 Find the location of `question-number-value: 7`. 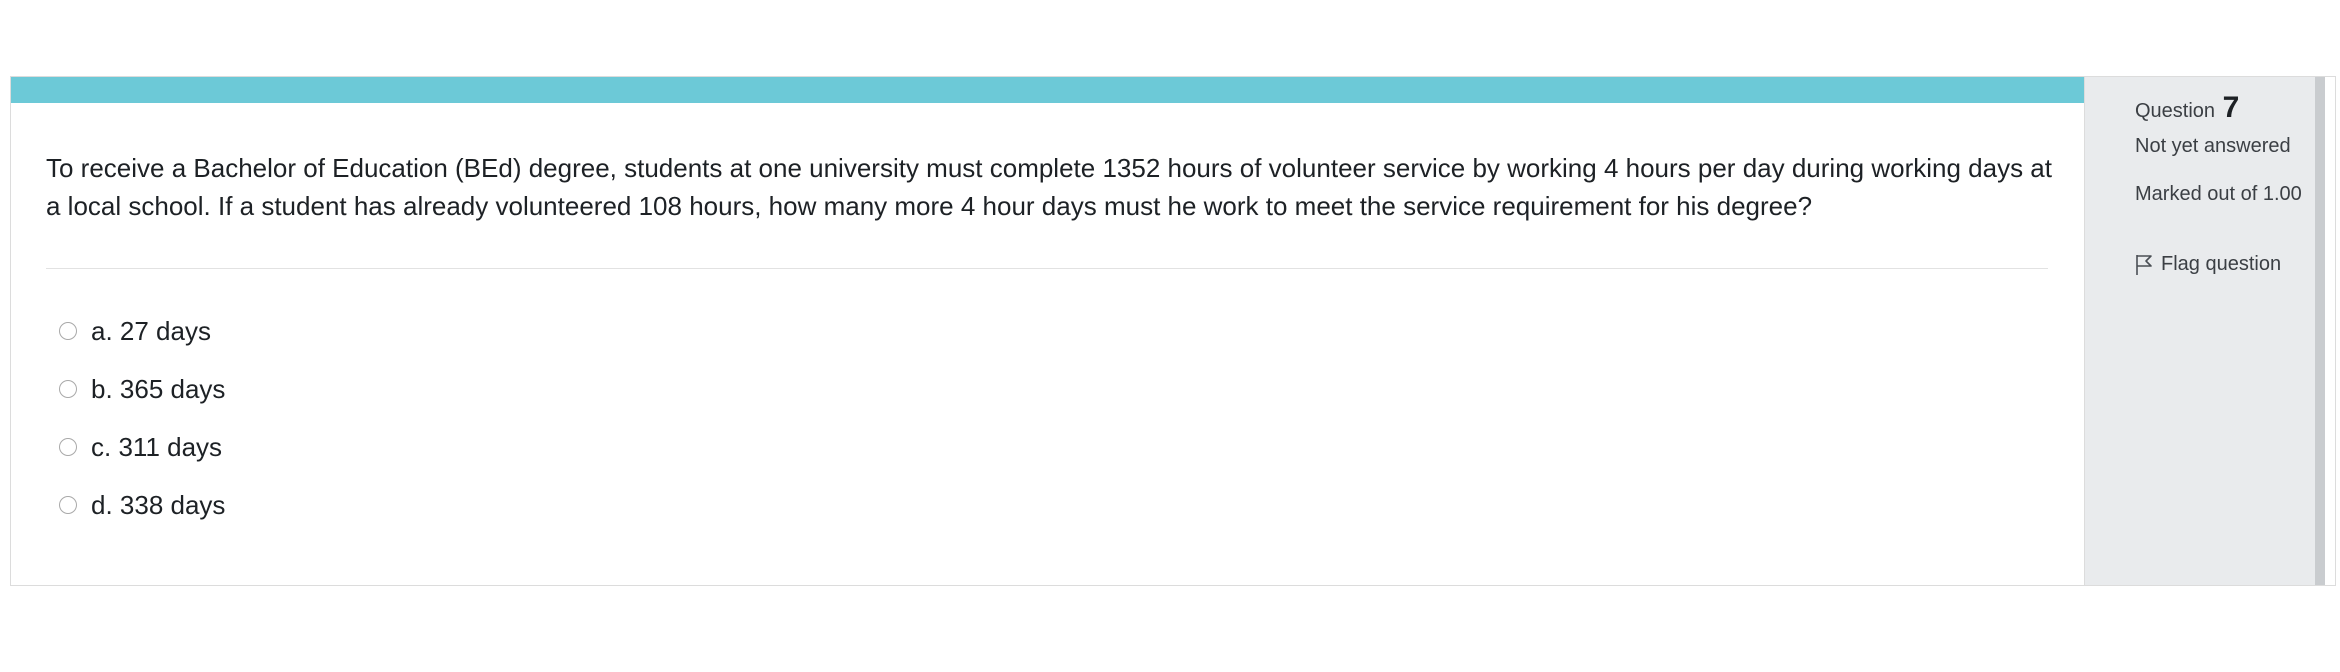

question-number-value: 7 is located at coordinates (2231, 107).